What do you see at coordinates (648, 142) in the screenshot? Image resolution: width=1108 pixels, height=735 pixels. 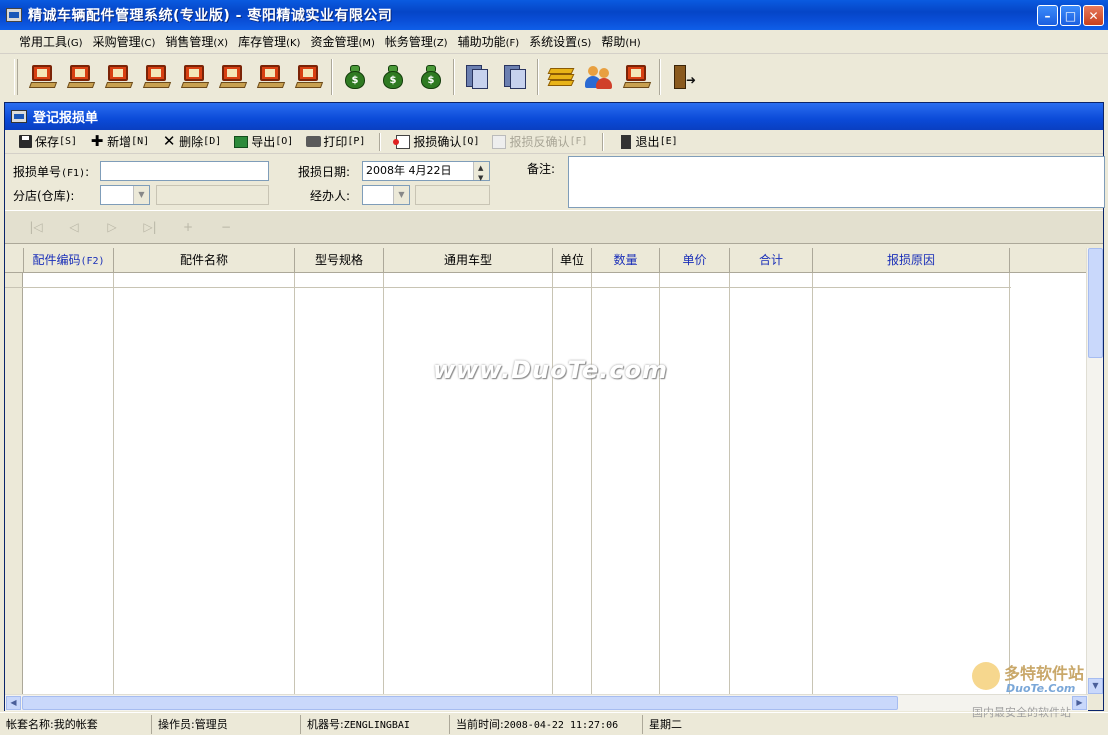 I see `exit-button: 退出 [E]` at bounding box center [648, 142].